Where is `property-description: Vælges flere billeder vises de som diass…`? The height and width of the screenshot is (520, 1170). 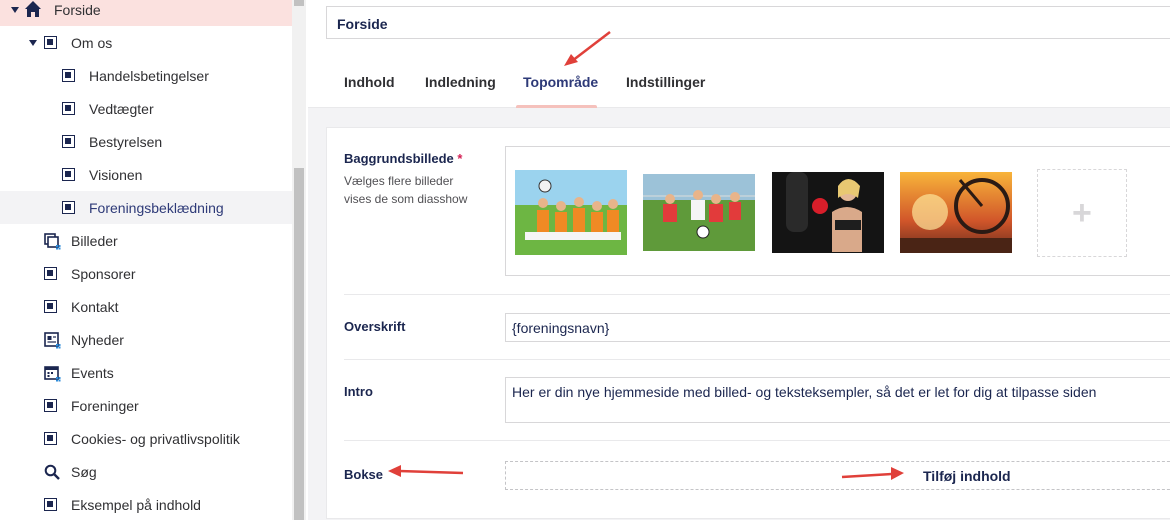
property-description: Vælges flere billeder vises de som diass… is located at coordinates (406, 190).